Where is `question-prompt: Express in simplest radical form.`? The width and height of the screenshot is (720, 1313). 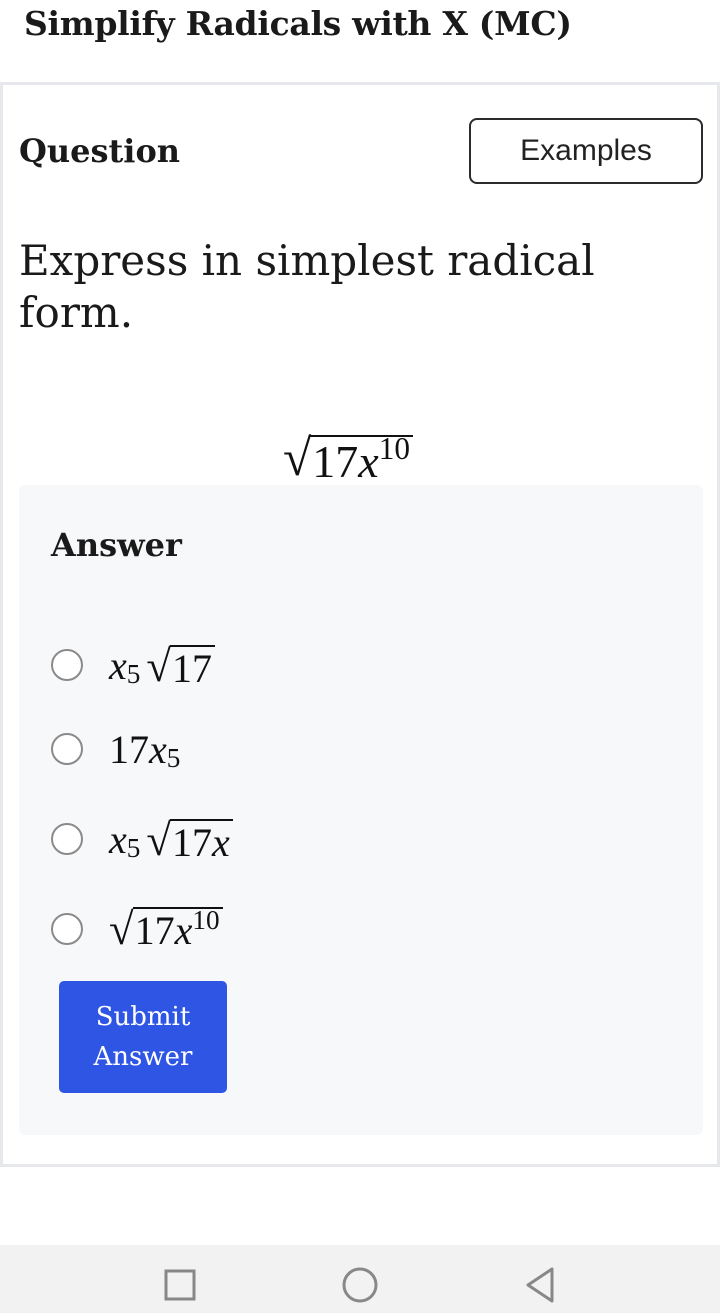 question-prompt: Express in simplest radical form. is located at coordinates (307, 286).